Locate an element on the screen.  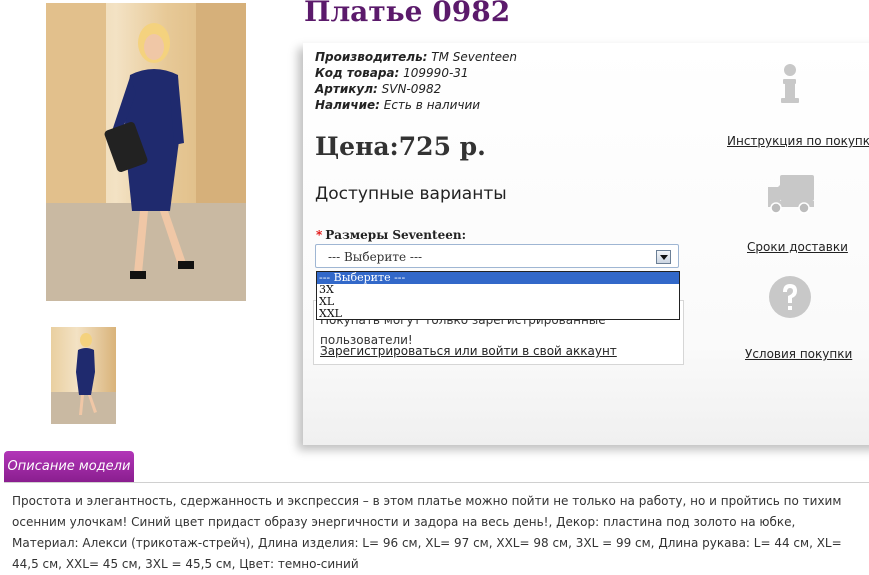
purchase-conditions-link: Условия покупки is located at coordinates (798, 354).